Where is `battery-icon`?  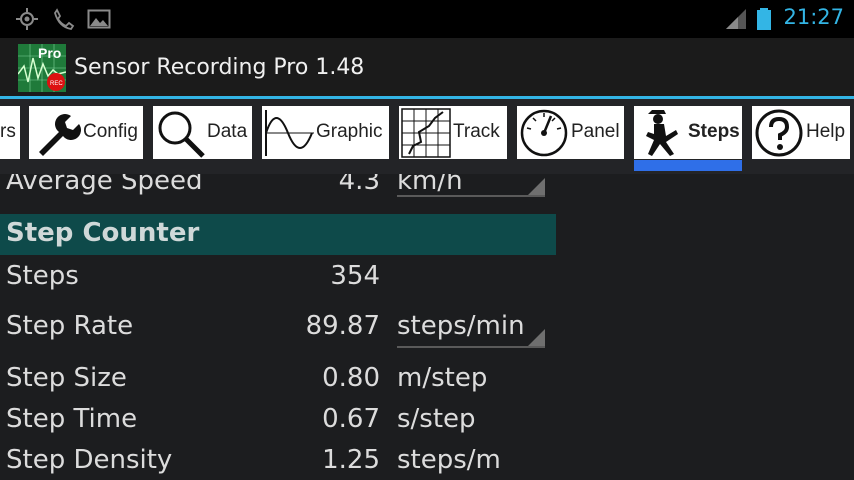
battery-icon is located at coordinates (764, 19).